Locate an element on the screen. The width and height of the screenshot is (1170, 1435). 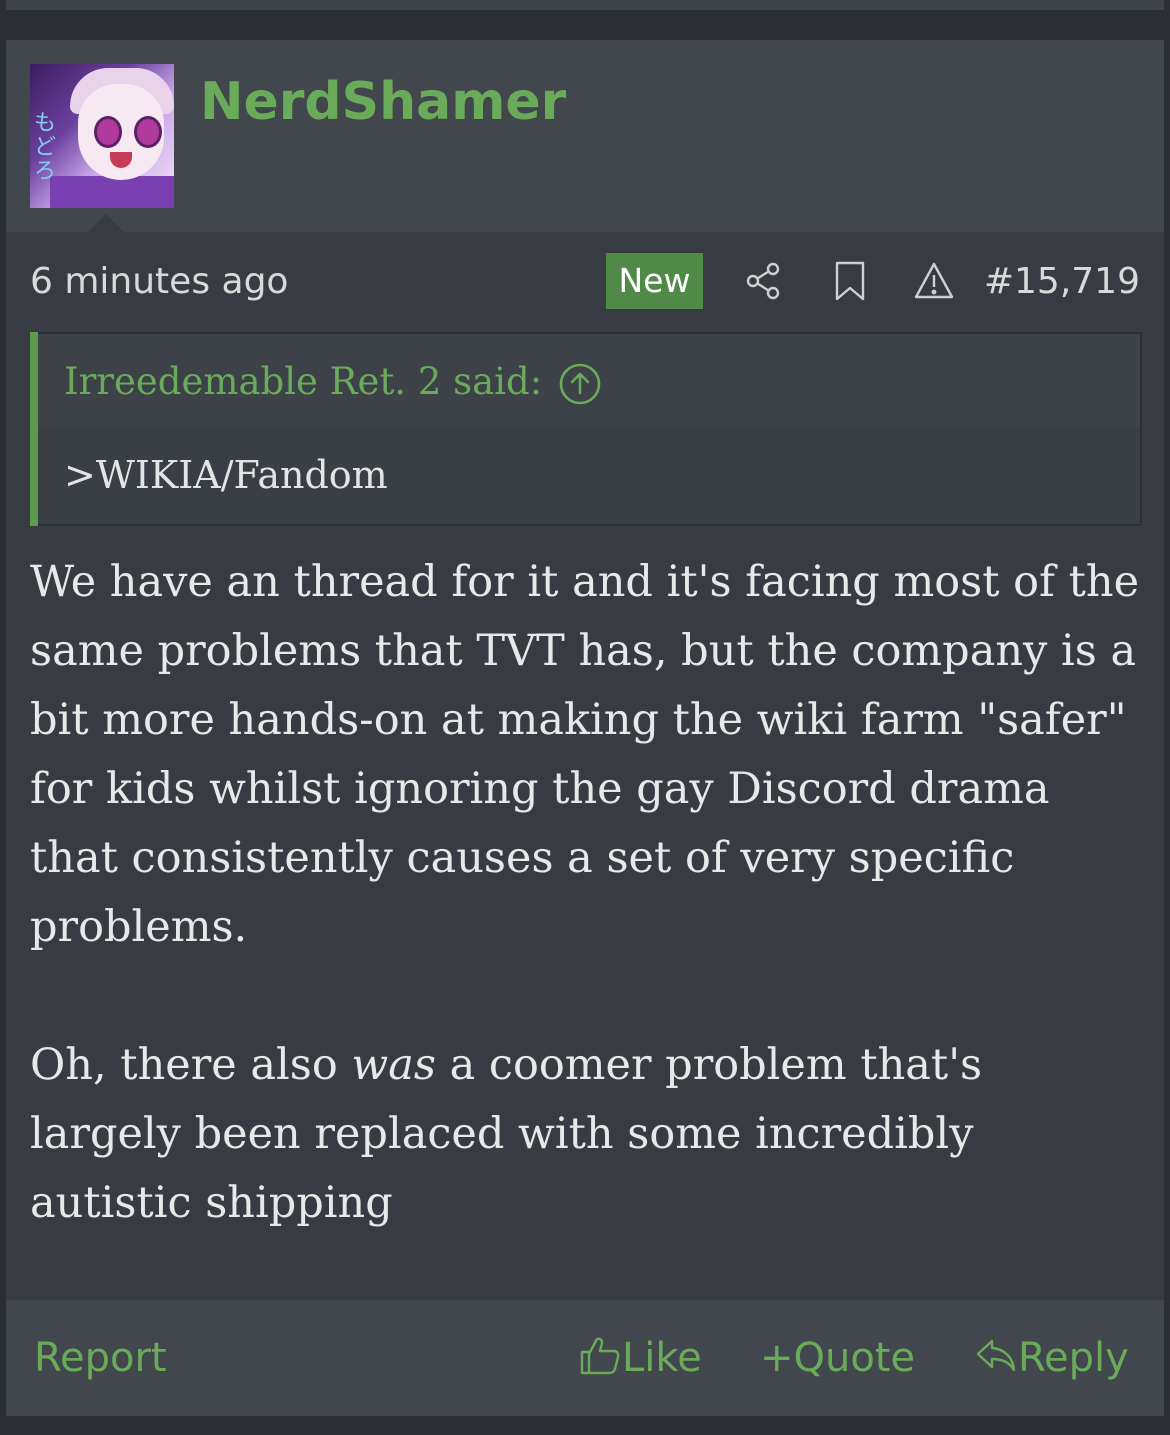
plus-icon: + is located at coordinates (777, 1358).